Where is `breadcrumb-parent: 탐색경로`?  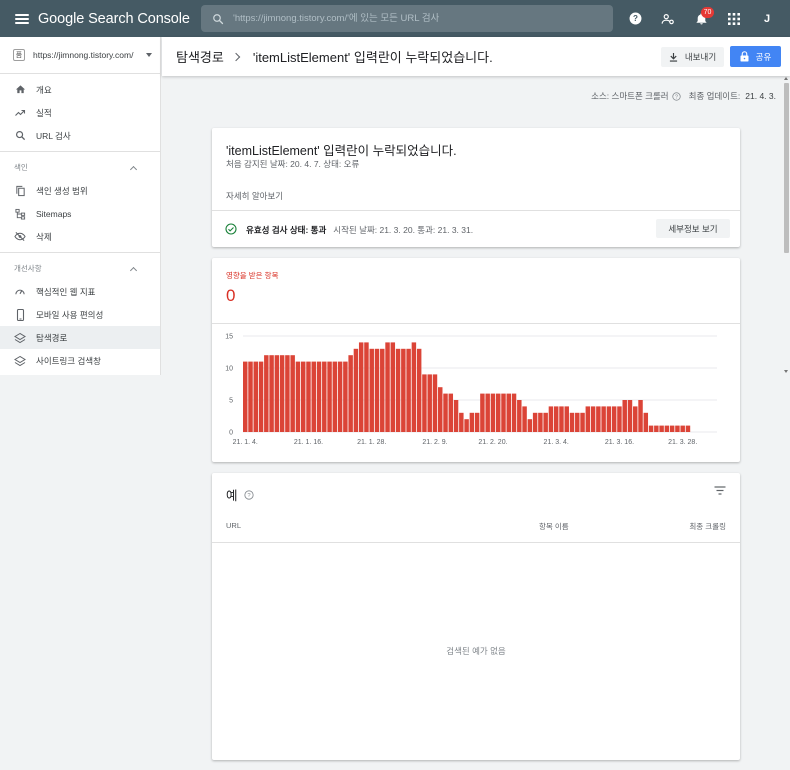 breadcrumb-parent: 탐색경로 is located at coordinates (200, 56).